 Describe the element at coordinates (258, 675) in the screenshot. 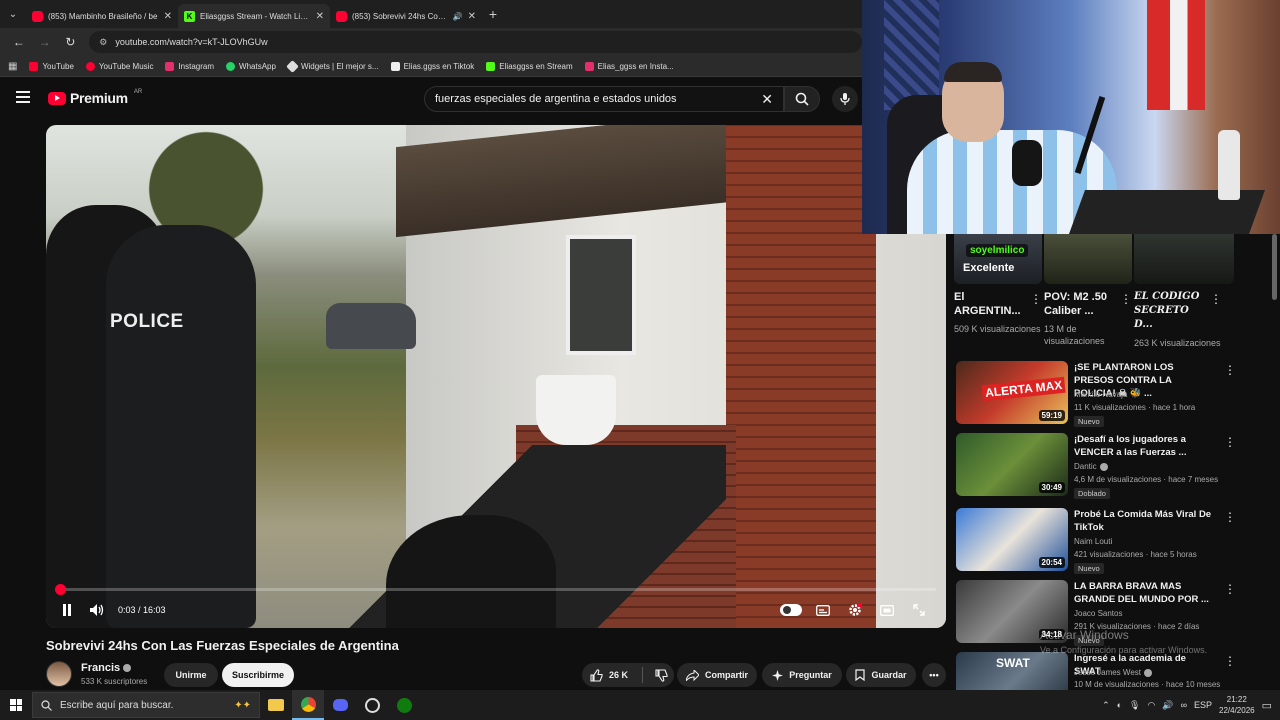

I see `subscribe-button: Suscribirme` at that location.